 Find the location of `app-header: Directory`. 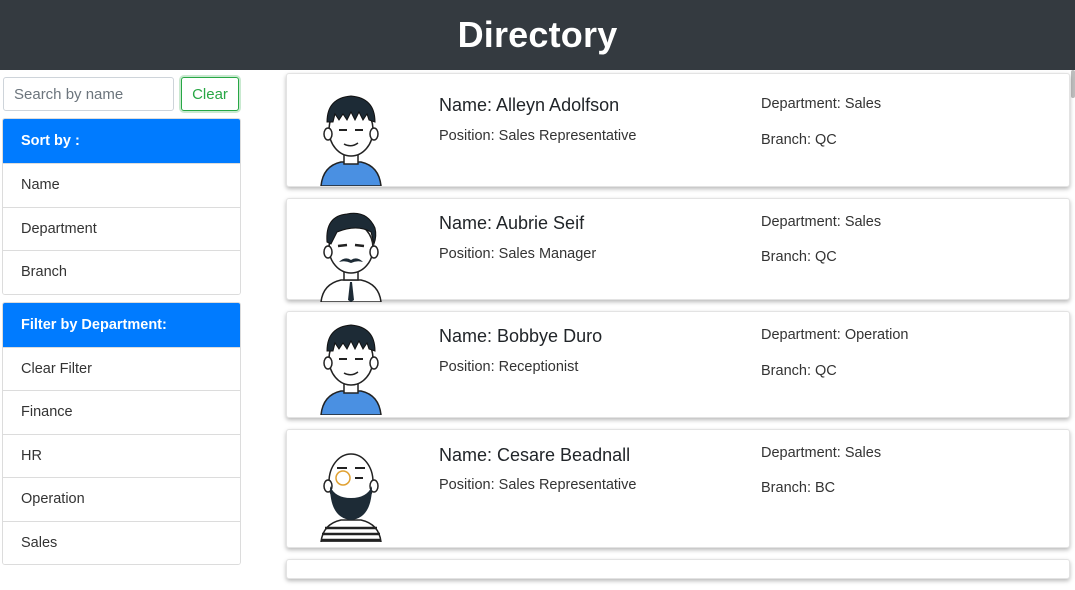

app-header: Directory is located at coordinates (537, 35).